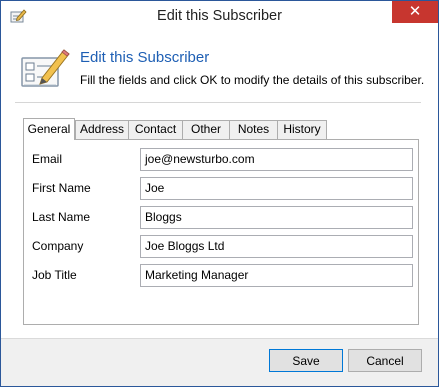 This screenshot has width=439, height=387. What do you see at coordinates (145, 57) in the screenshot?
I see `header-title: Edit this Subscriber` at bounding box center [145, 57].